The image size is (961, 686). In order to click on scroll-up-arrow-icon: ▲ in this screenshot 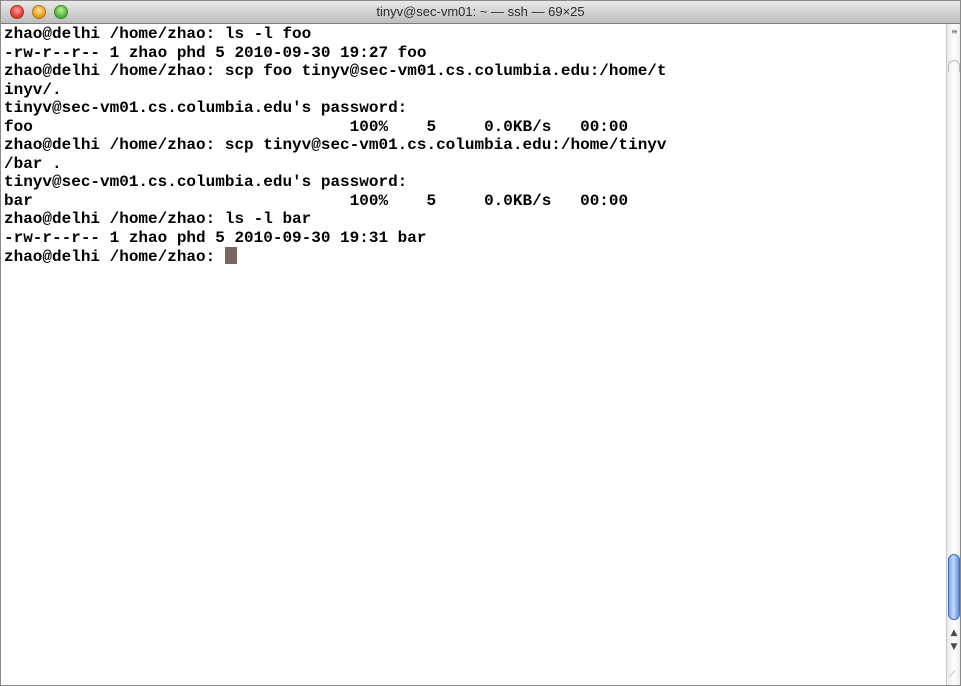, I will do `click(954, 633)`.